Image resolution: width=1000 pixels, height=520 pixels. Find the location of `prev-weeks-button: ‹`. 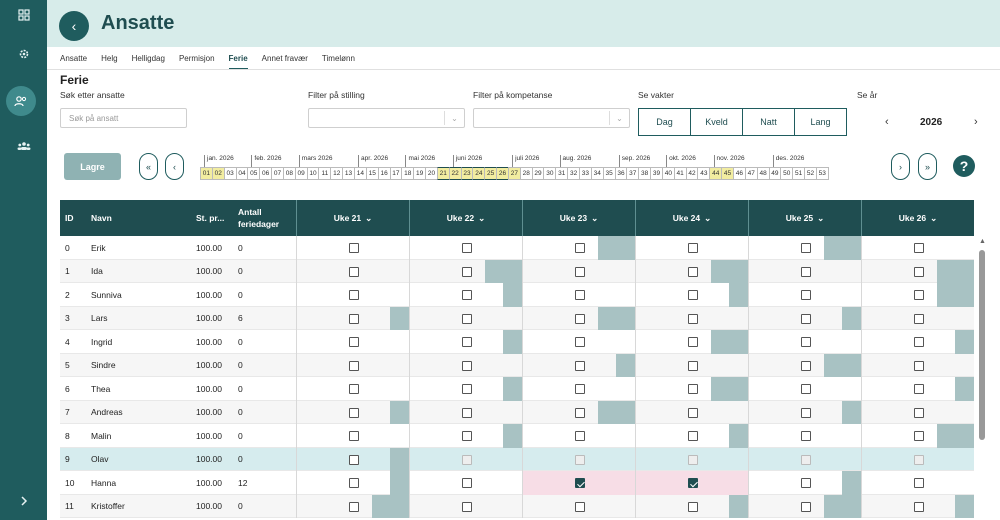

prev-weeks-button: ‹ is located at coordinates (174, 166).